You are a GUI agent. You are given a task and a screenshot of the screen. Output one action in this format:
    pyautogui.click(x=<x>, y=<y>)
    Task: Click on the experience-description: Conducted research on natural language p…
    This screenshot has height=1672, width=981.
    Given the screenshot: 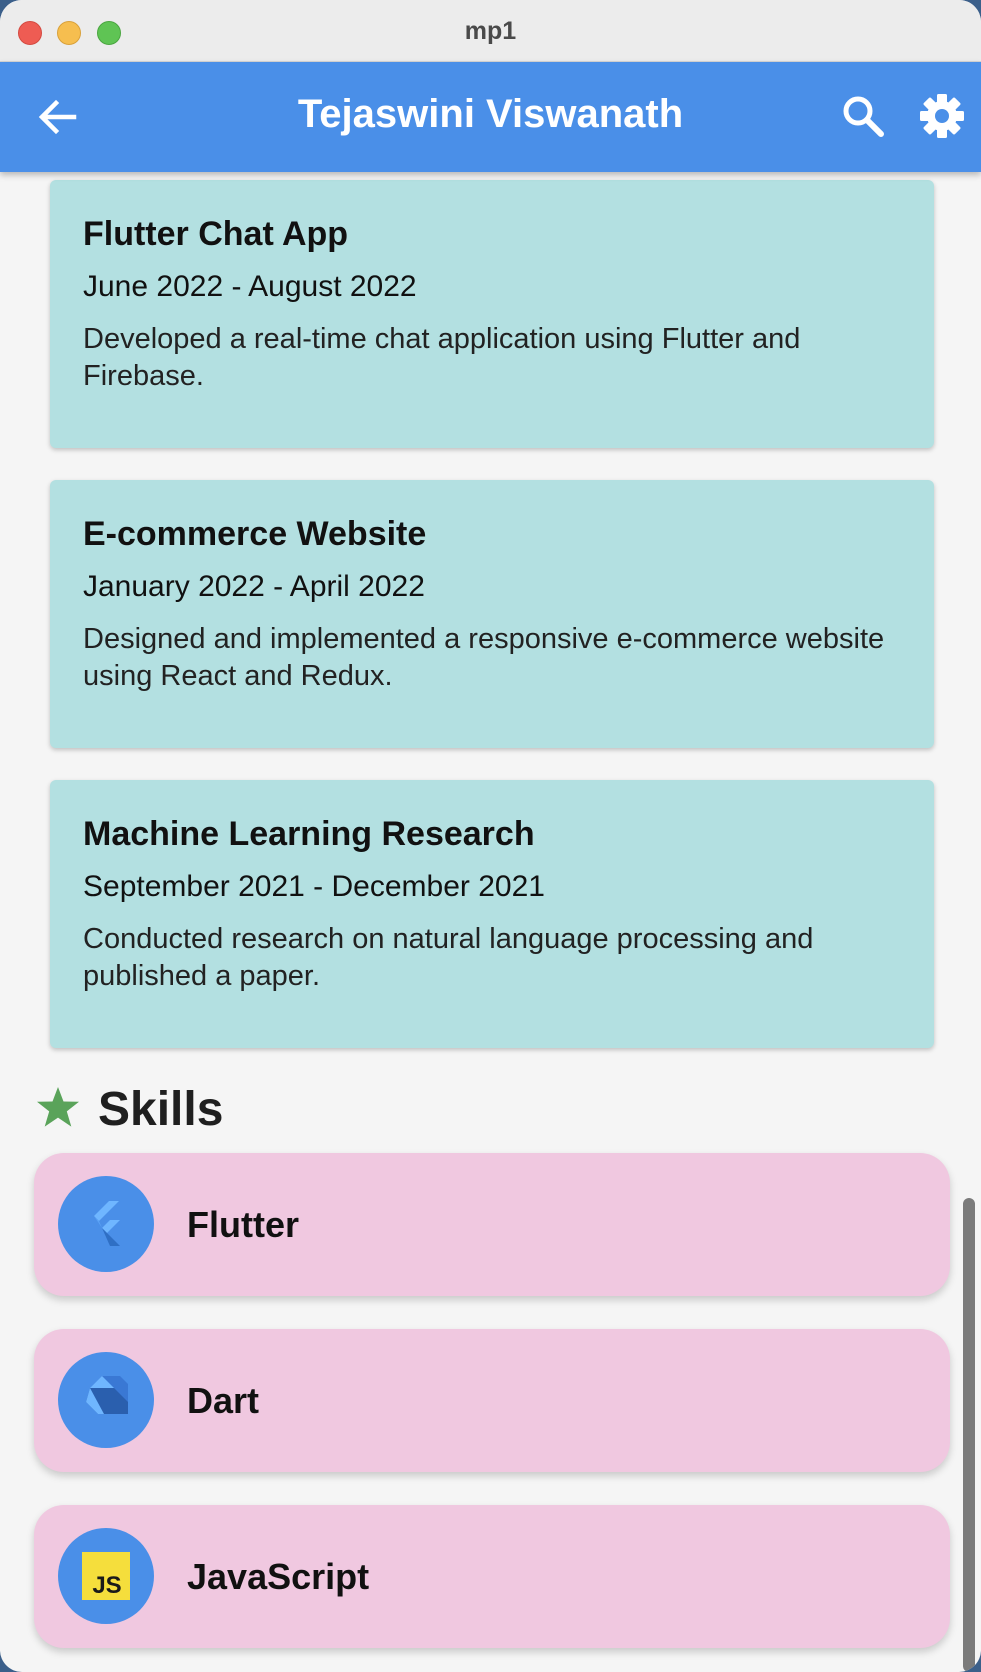 What is the action you would take?
    pyautogui.click(x=448, y=957)
    